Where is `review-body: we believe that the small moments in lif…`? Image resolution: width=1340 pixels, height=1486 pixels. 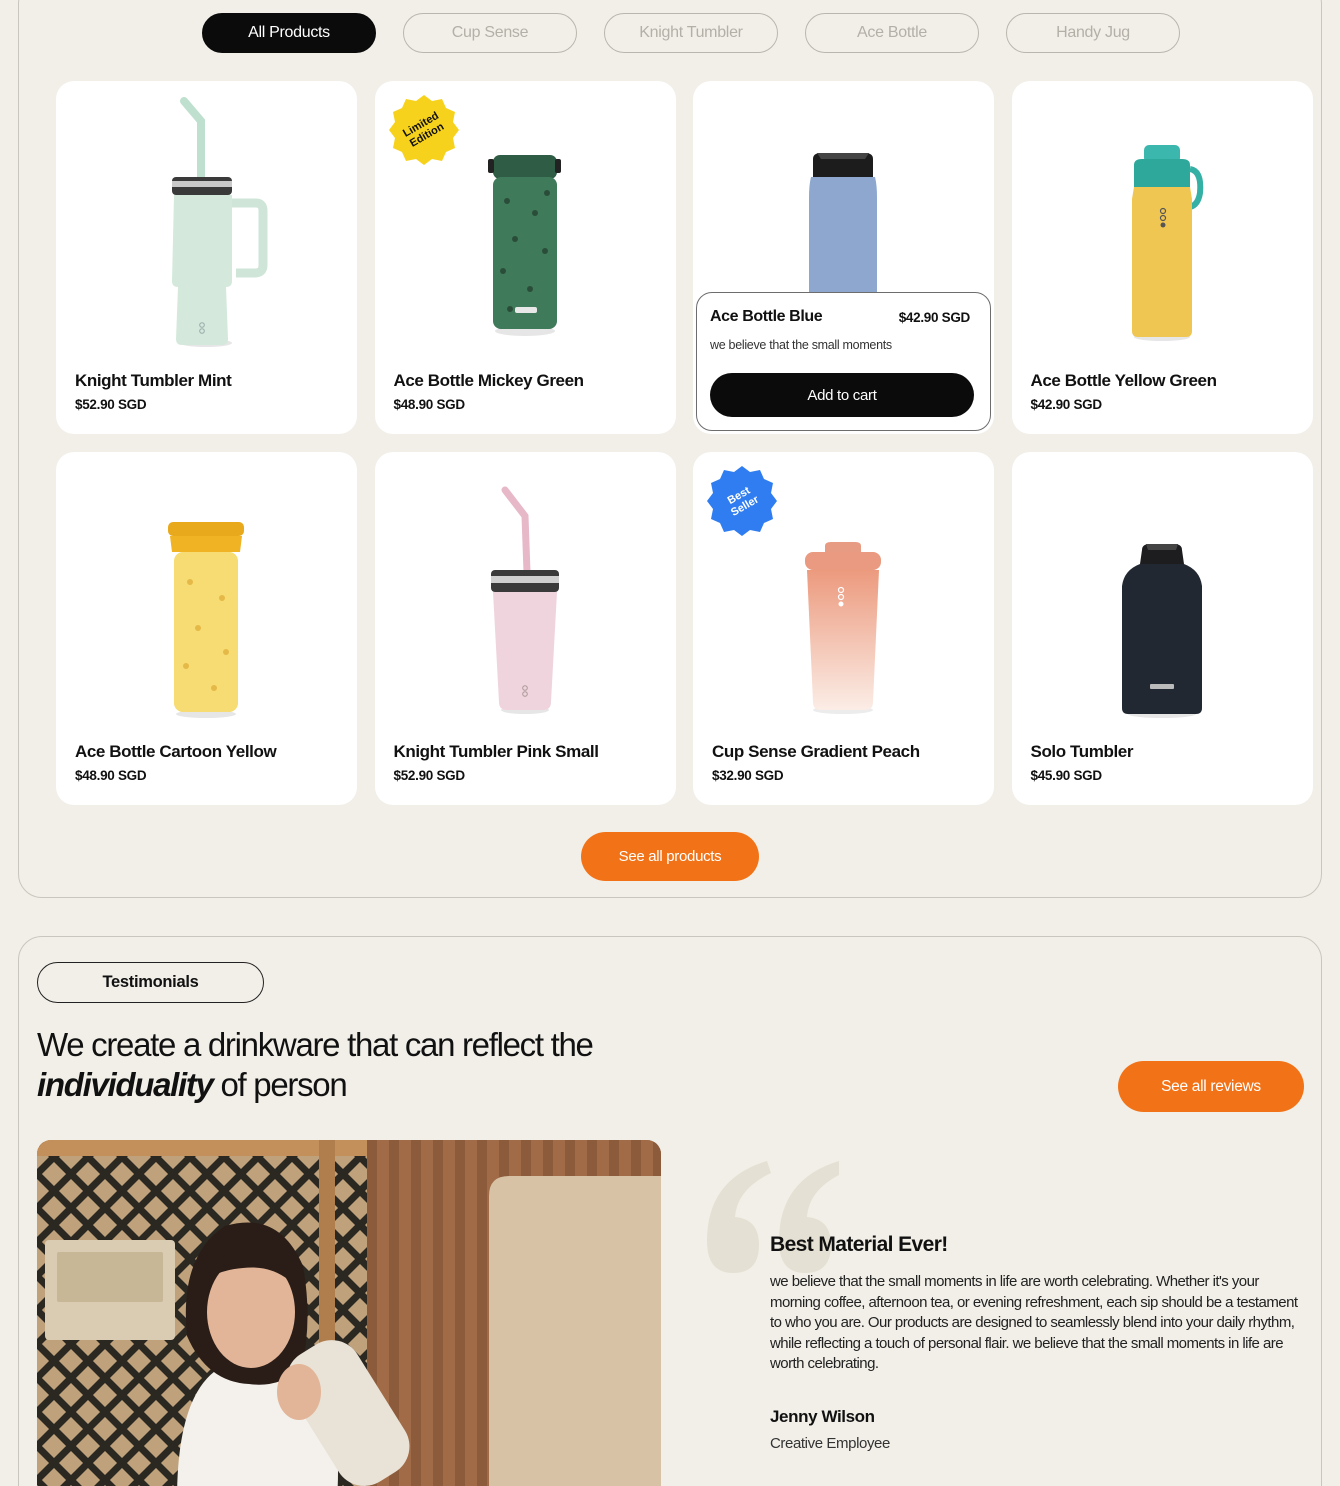 review-body: we believe that the small moments in lif… is located at coordinates (1034, 1323).